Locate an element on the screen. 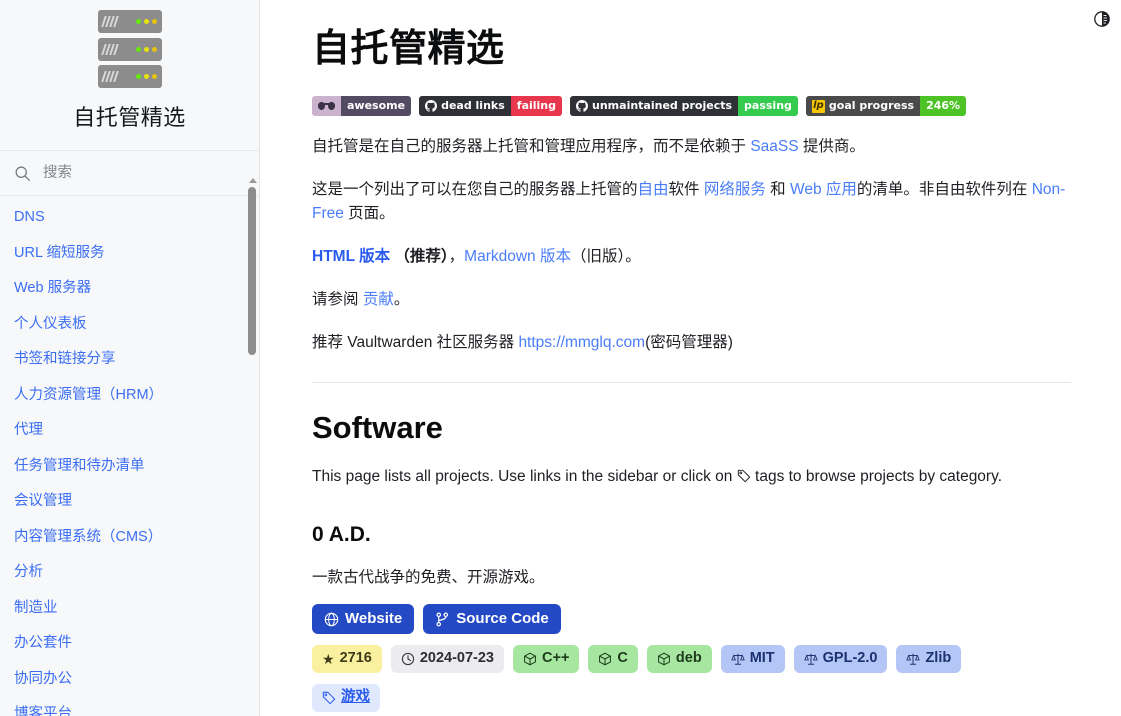 The height and width of the screenshot is (716, 1121). web-apps-link: Web 应用 is located at coordinates (823, 189).